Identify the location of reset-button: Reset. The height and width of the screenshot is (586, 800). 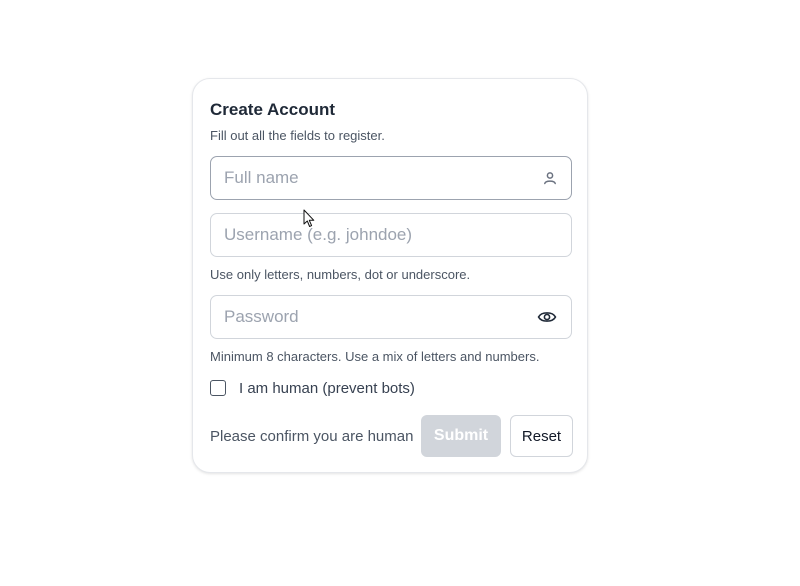
(541, 436).